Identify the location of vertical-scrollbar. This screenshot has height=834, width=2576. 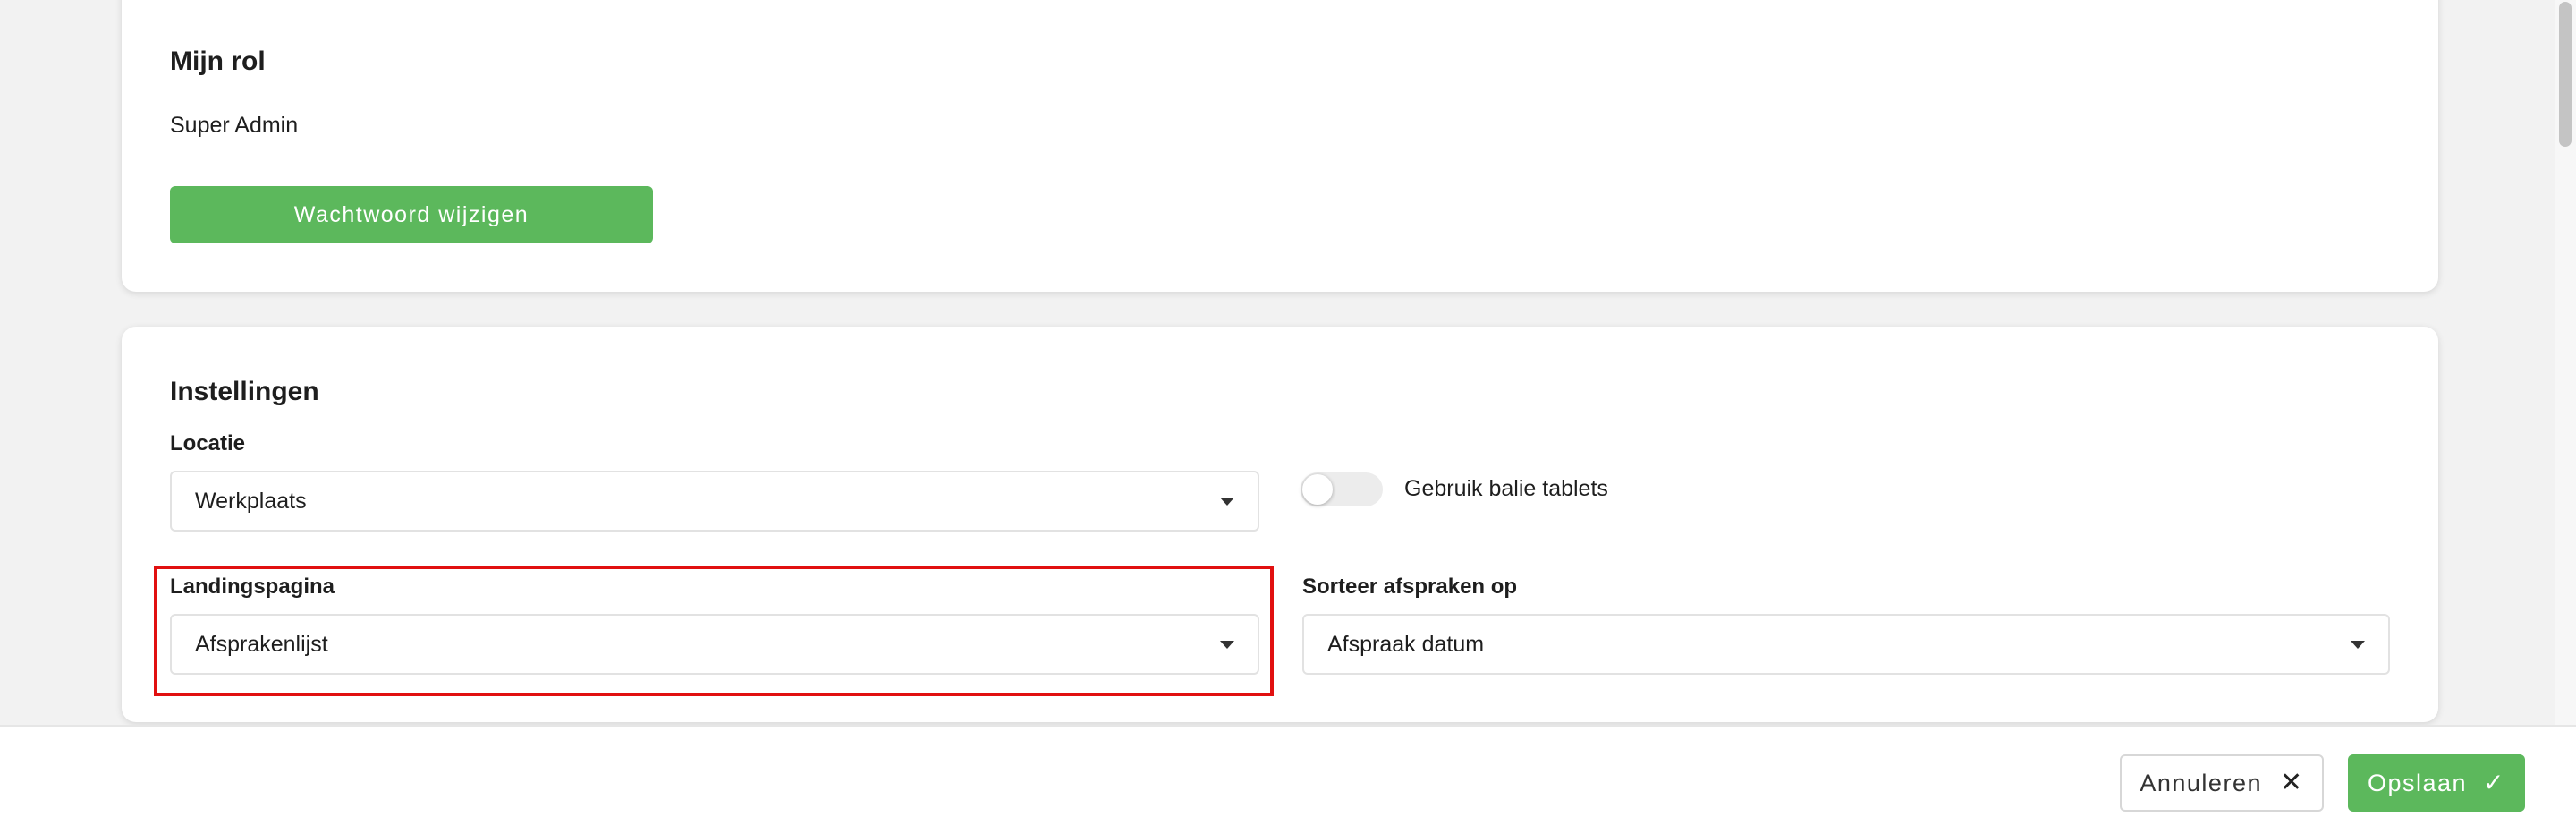
(2565, 362).